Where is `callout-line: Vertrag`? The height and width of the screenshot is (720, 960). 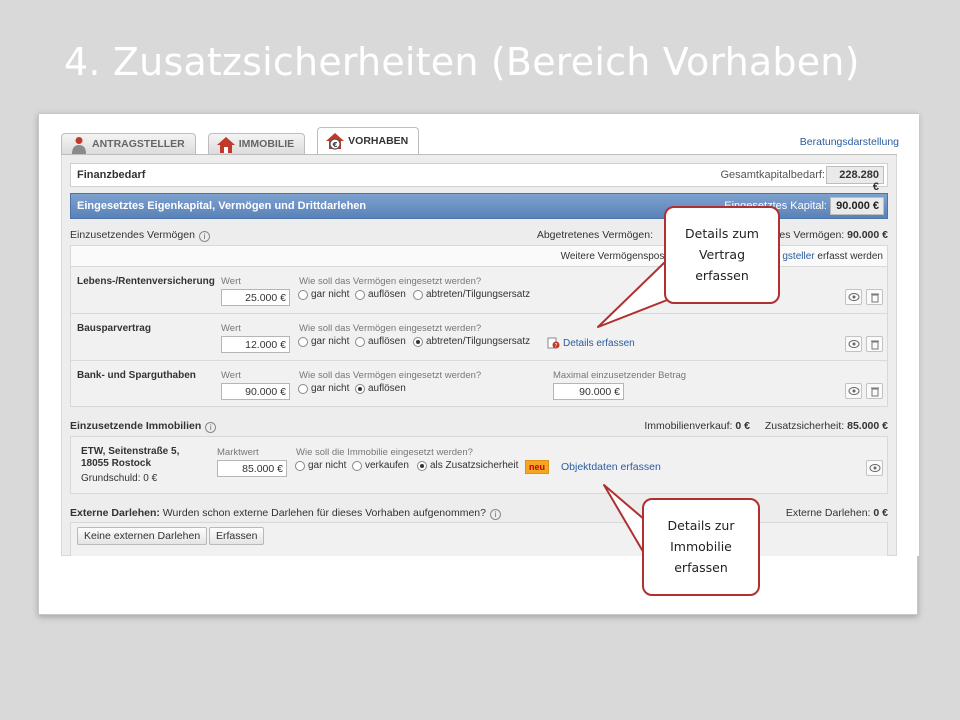
callout-line: Vertrag is located at coordinates (722, 254).